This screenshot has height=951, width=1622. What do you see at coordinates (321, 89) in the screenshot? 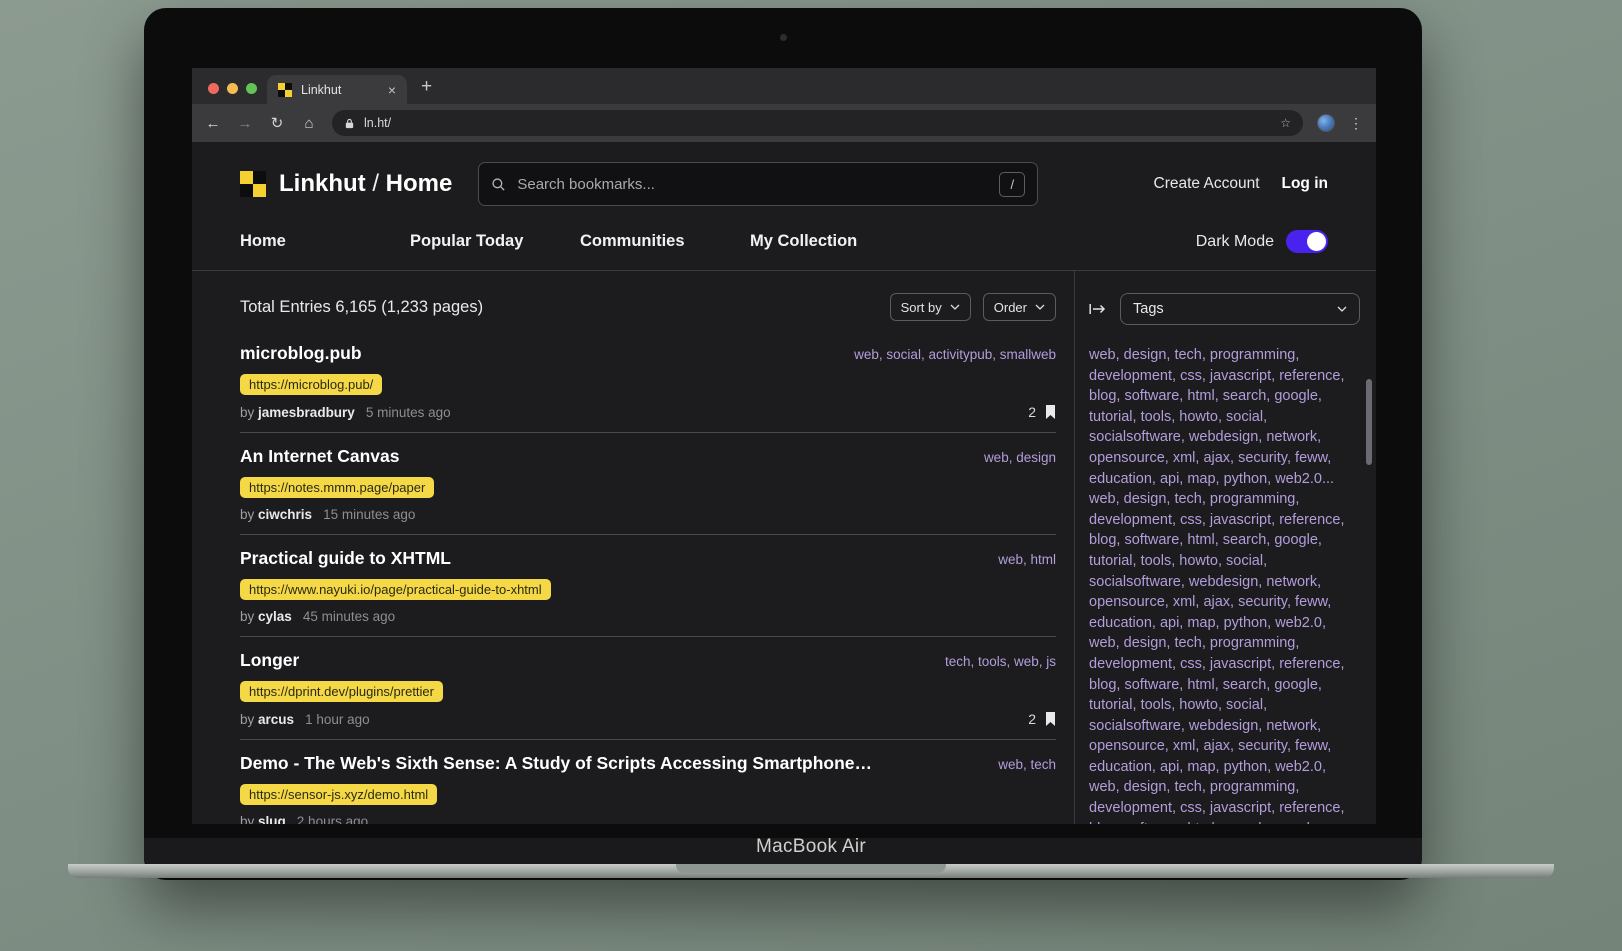
I see `browser-tab-title: Linkhut` at bounding box center [321, 89].